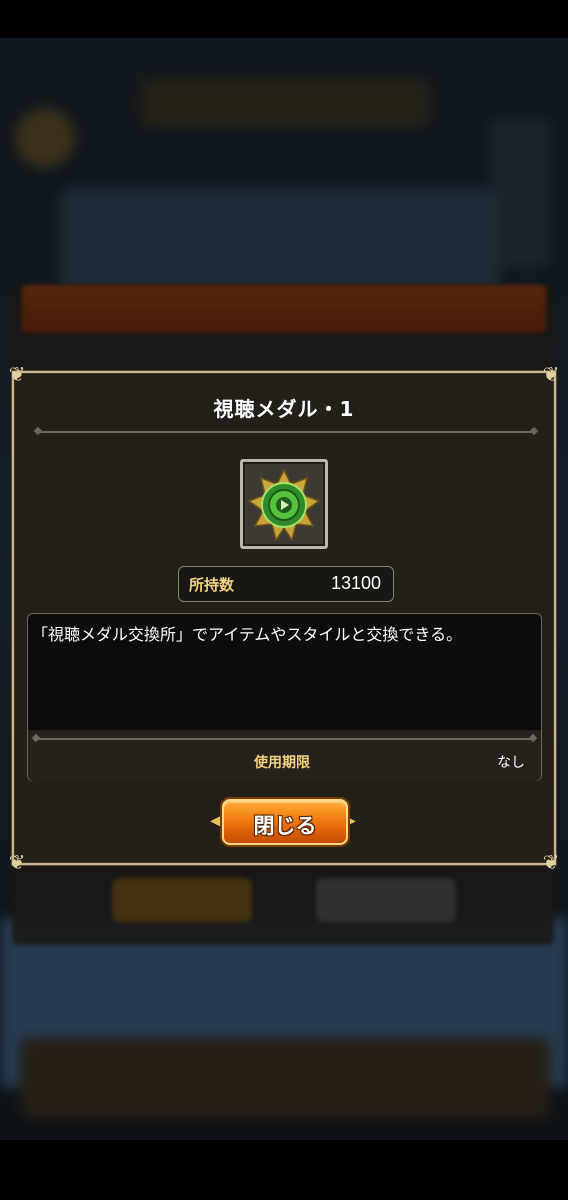 The height and width of the screenshot is (1200, 568). Describe the element at coordinates (285, 826) in the screenshot. I see `close-button-label: 閉じる` at that location.